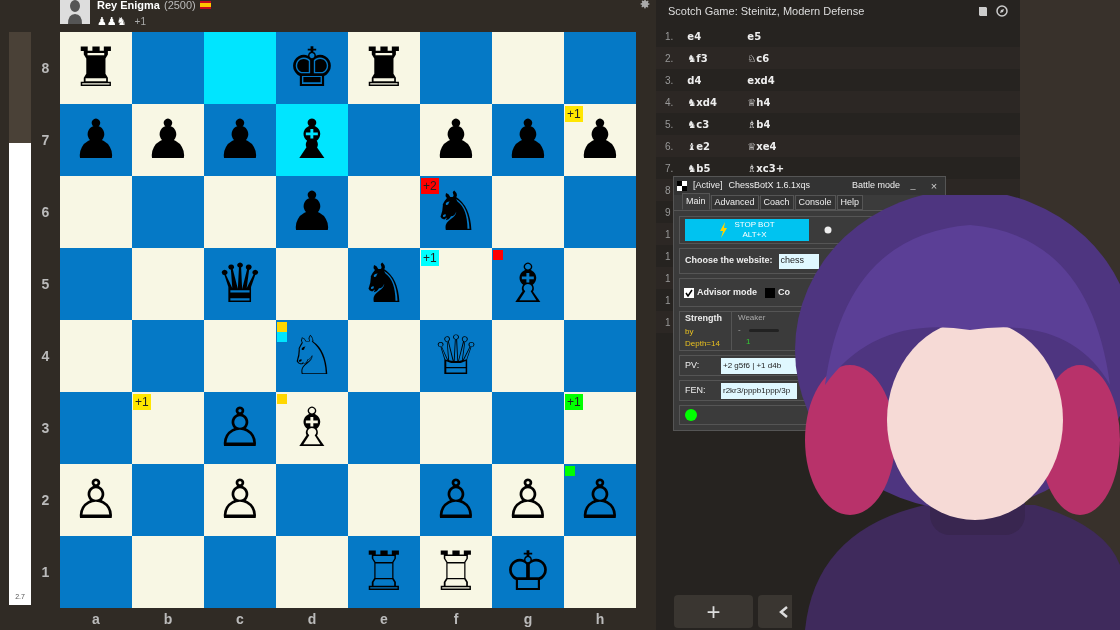 This screenshot has width=1120, height=630. What do you see at coordinates (717, 124) in the screenshot?
I see `move-text: ♞c3` at bounding box center [717, 124].